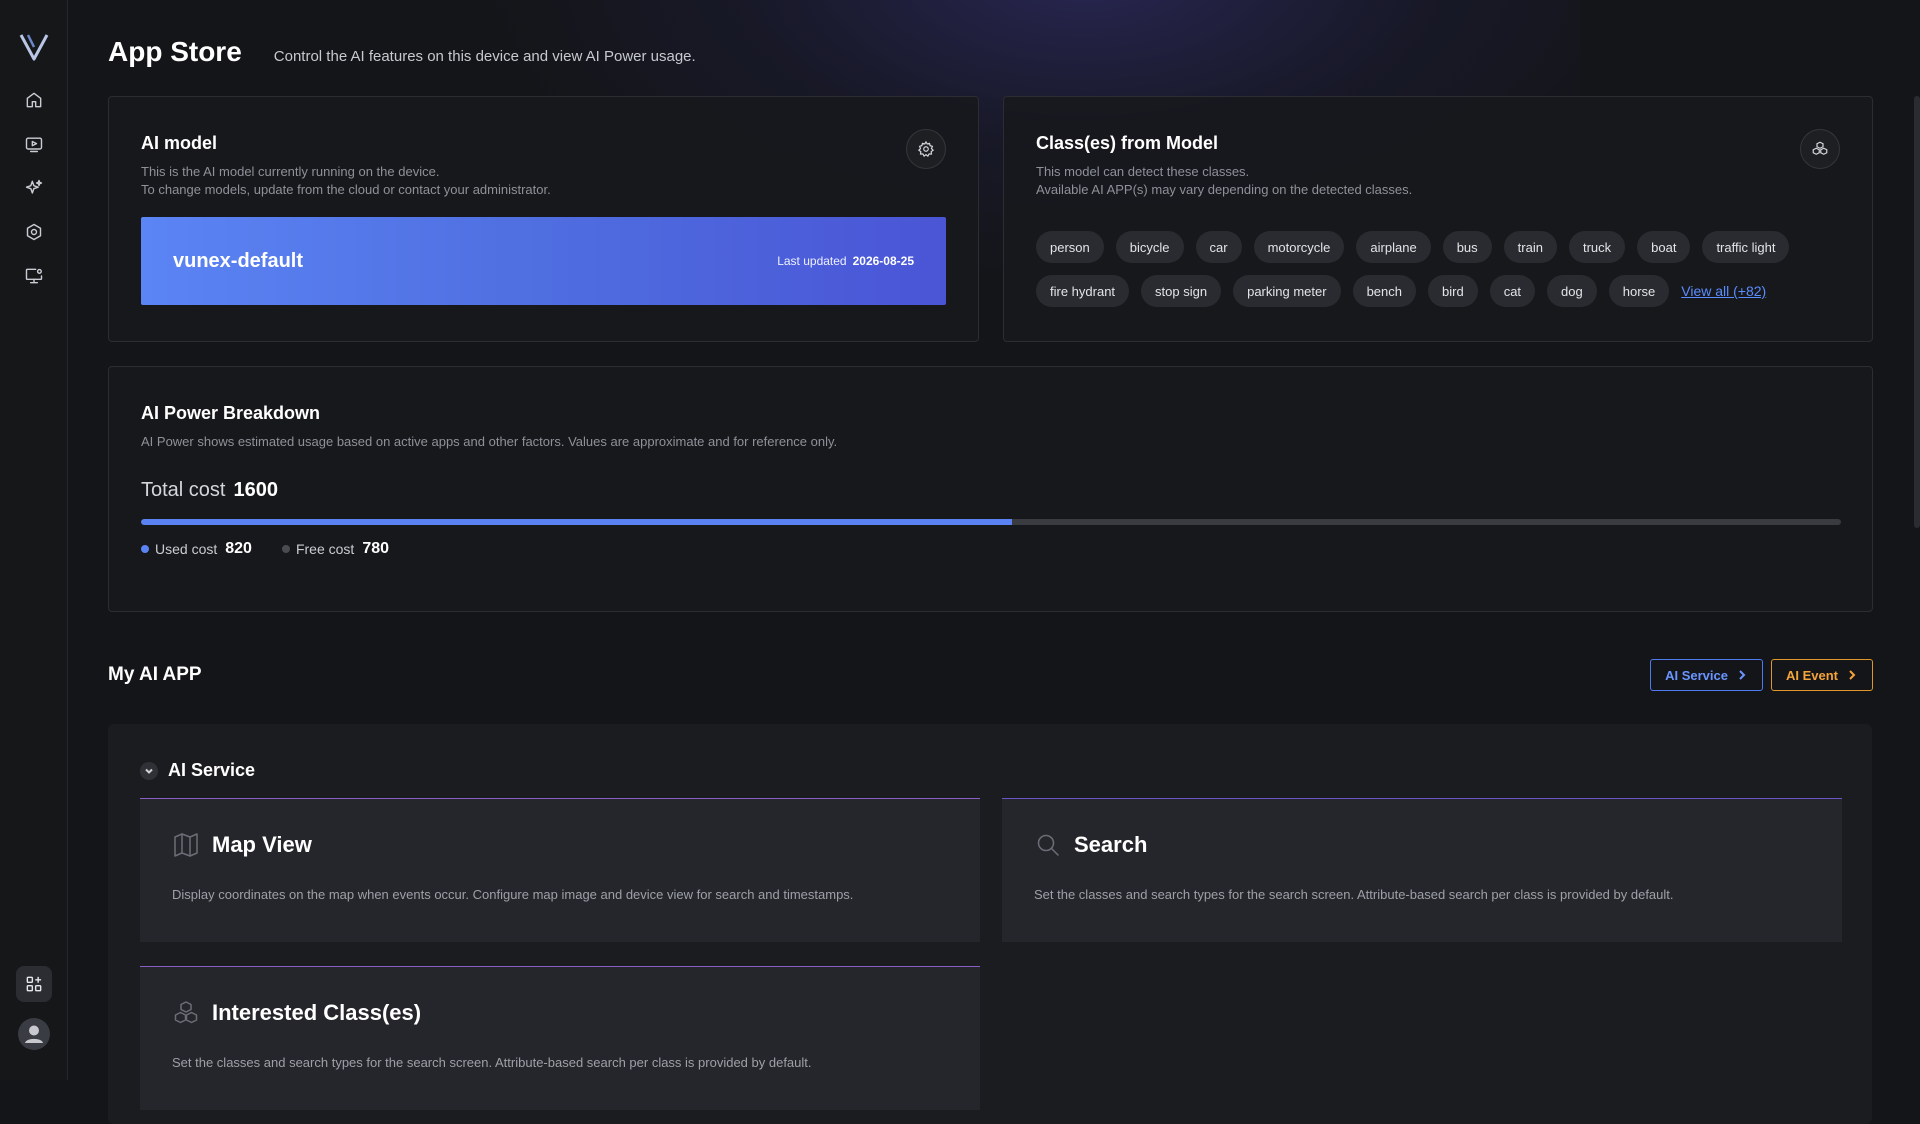  I want to click on apps-icon, so click(33, 984).